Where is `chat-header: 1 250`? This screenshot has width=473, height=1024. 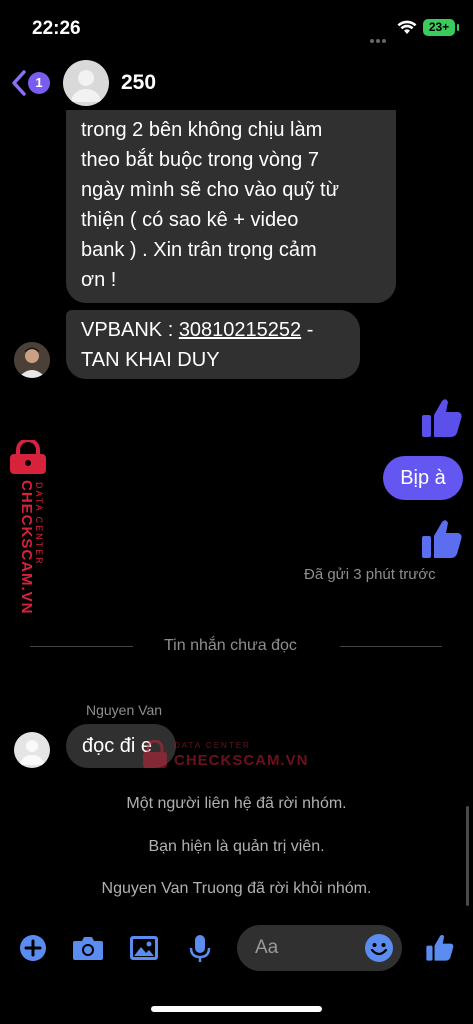
chat-header: 1 250 is located at coordinates (236, 83).